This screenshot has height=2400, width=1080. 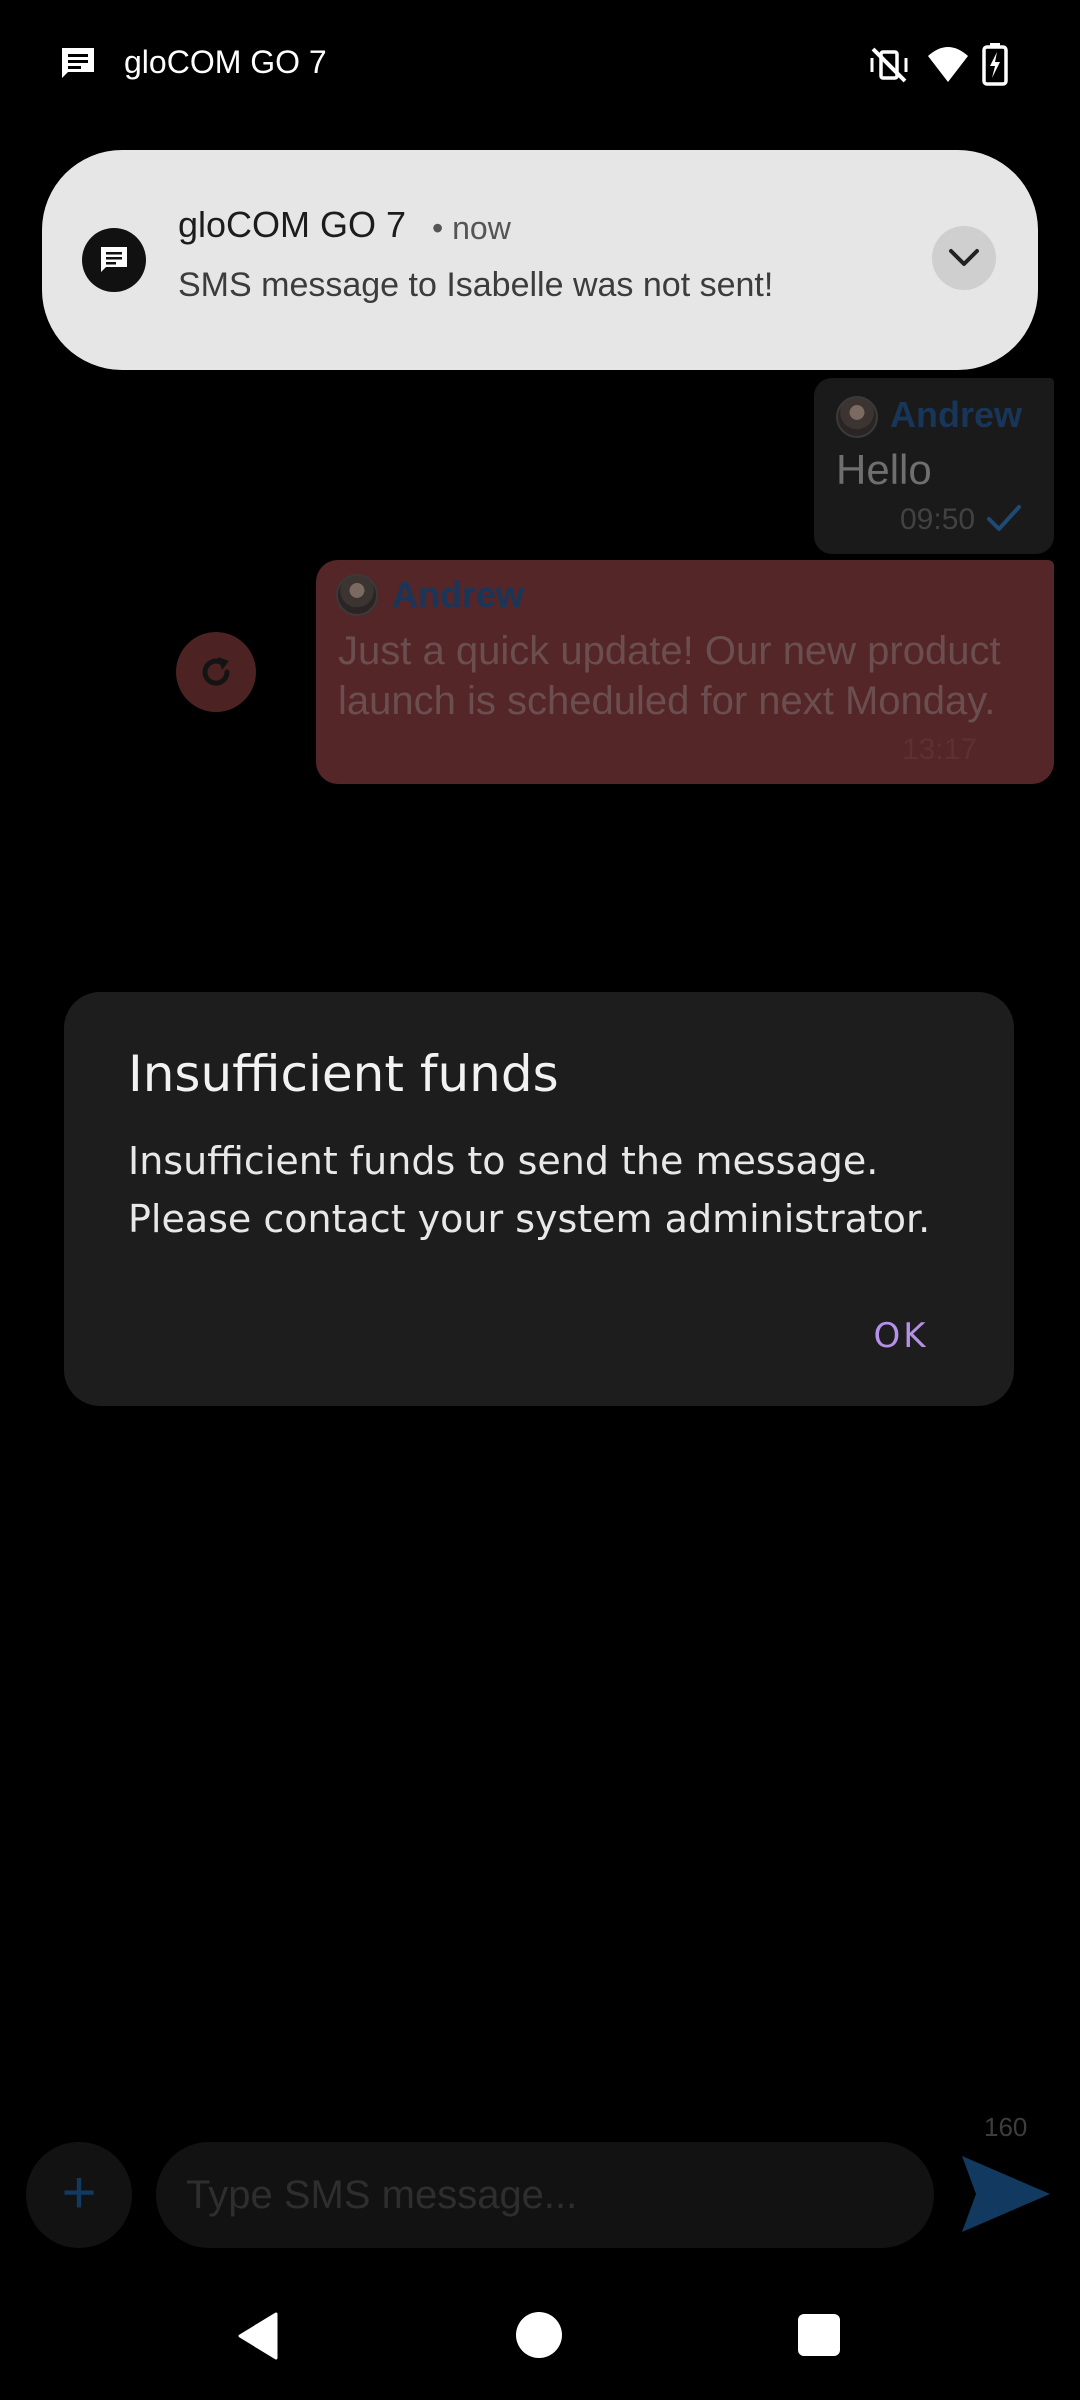 What do you see at coordinates (343, 1074) in the screenshot?
I see `dialog-title: Insufficient funds` at bounding box center [343, 1074].